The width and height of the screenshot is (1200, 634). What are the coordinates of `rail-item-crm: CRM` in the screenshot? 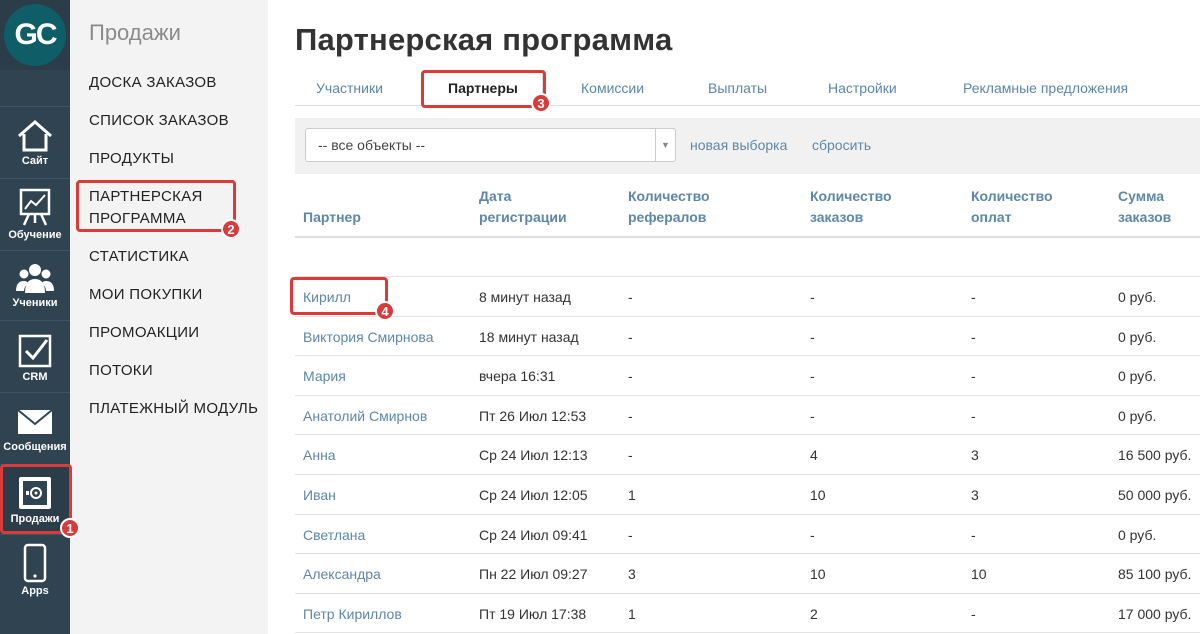 It's located at (35, 356).